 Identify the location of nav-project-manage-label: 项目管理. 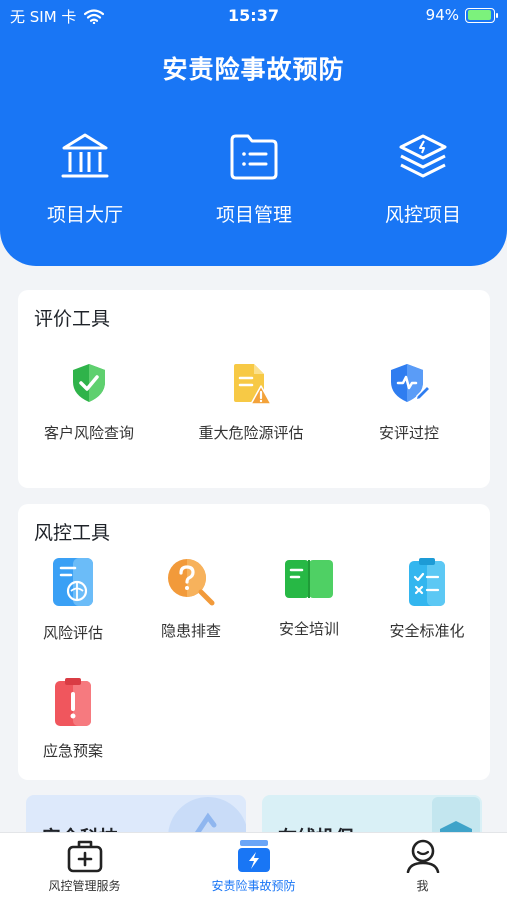
(253, 215).